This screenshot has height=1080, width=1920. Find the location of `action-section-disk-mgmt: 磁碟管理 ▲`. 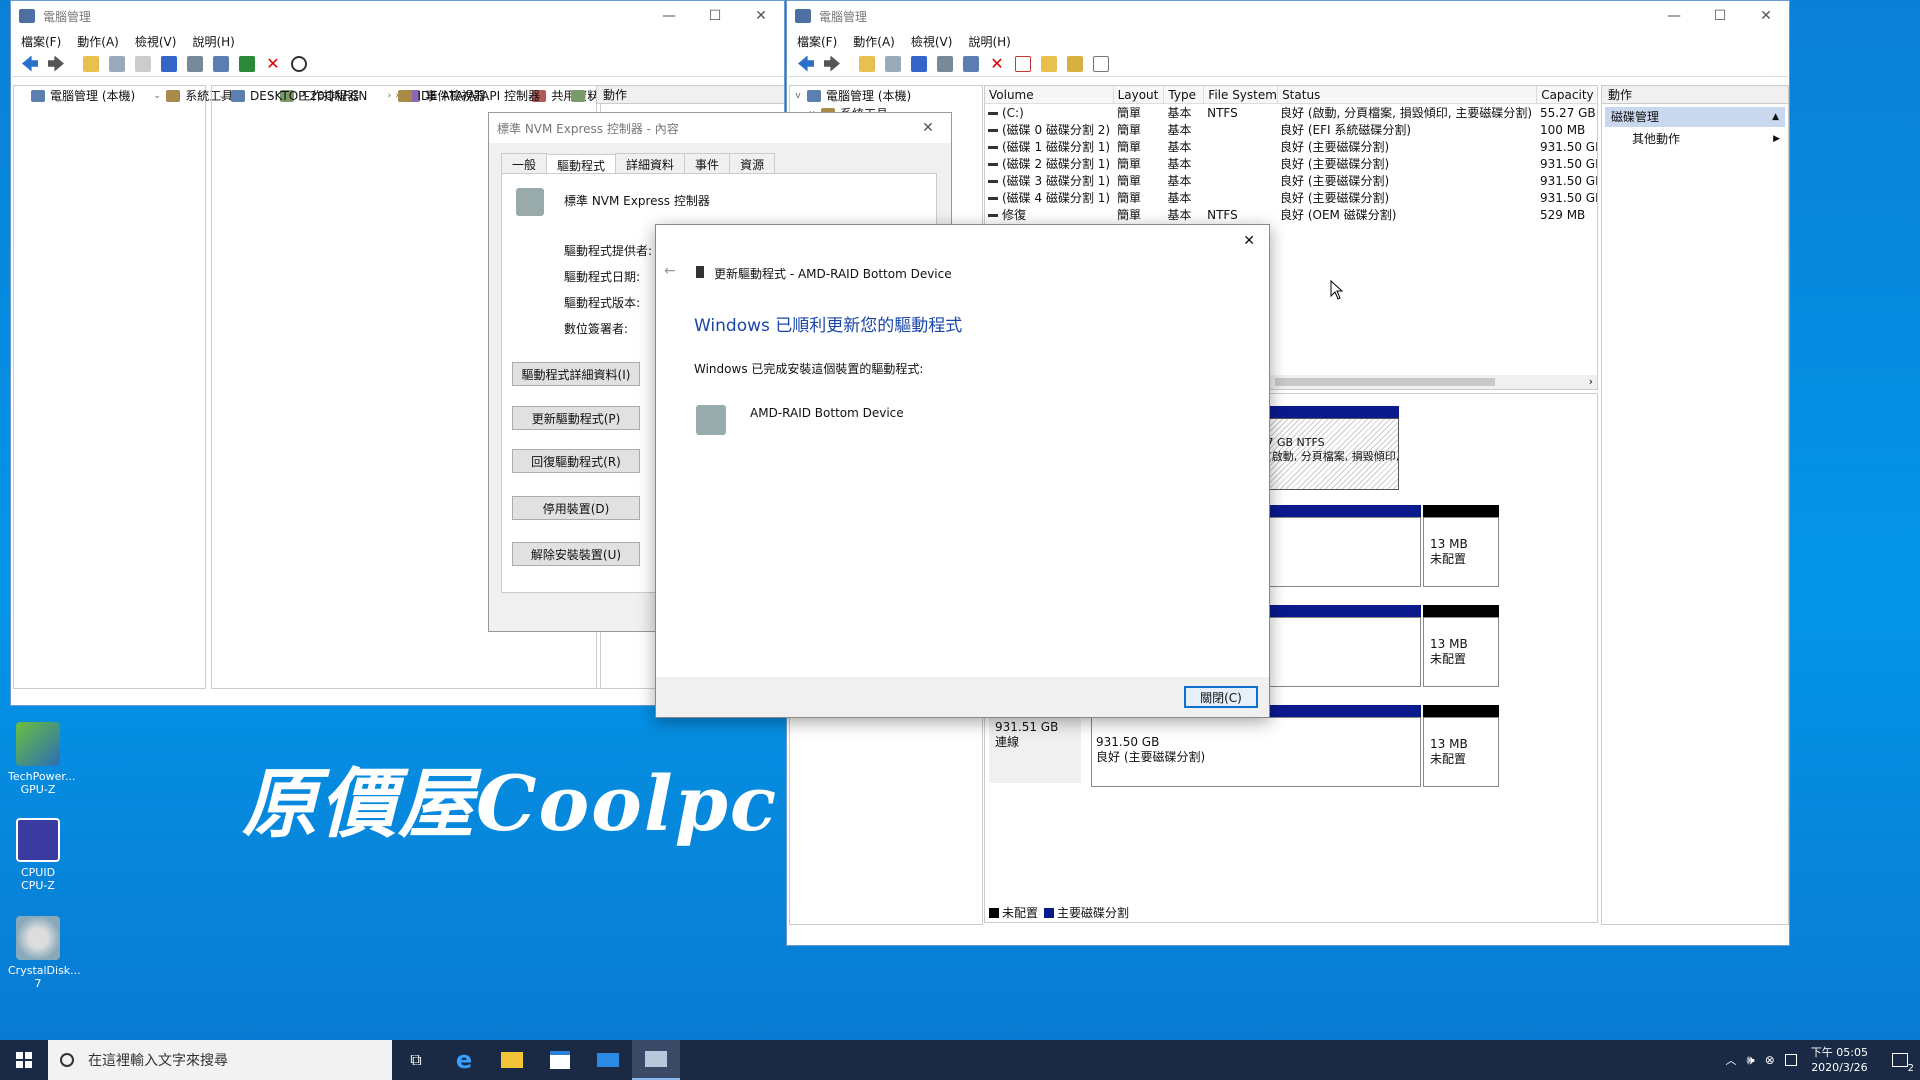

action-section-disk-mgmt: 磁碟管理 ▲ is located at coordinates (1695, 117).